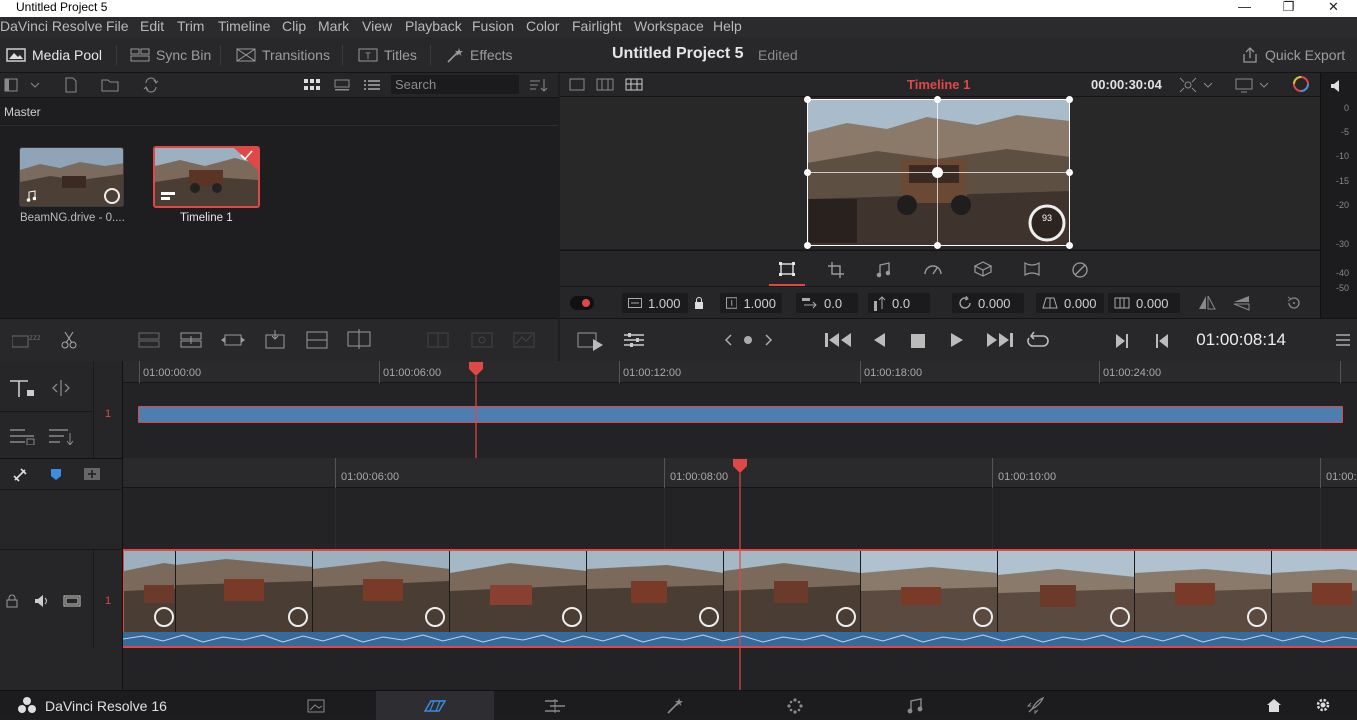 The height and width of the screenshot is (720, 1357). I want to click on menu-davinci: DaVinci Resolve, so click(51, 26).